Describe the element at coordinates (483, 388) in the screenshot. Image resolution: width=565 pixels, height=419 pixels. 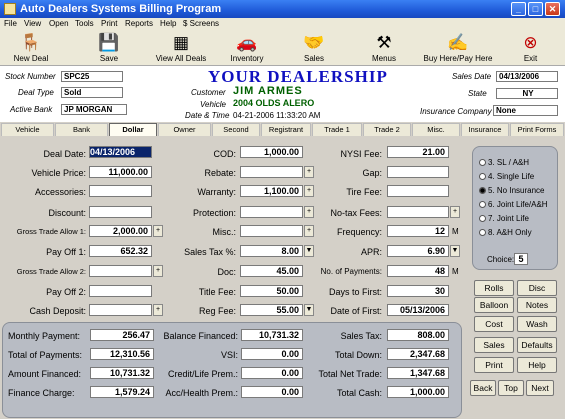
I see `back-button: Back` at that location.